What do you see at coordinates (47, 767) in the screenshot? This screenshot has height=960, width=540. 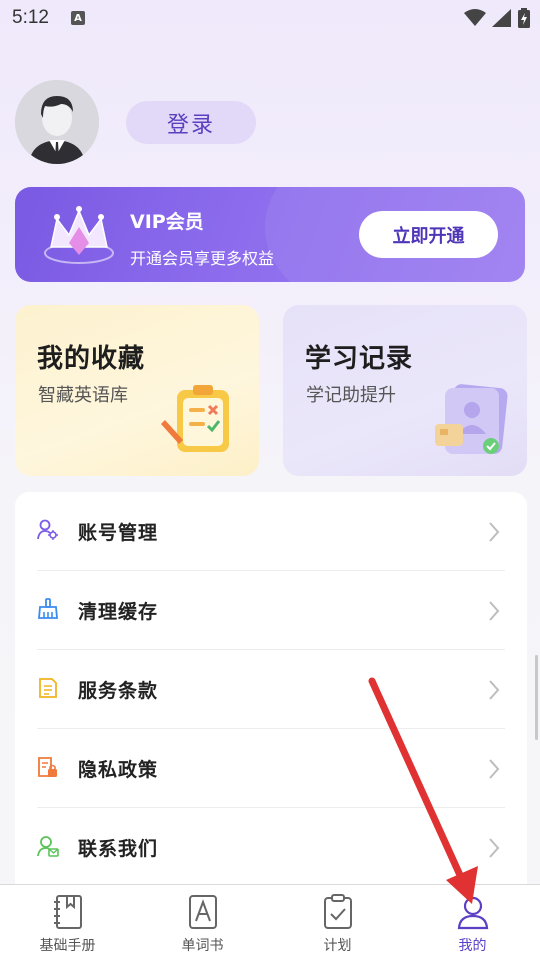 I see `privacy-icon` at bounding box center [47, 767].